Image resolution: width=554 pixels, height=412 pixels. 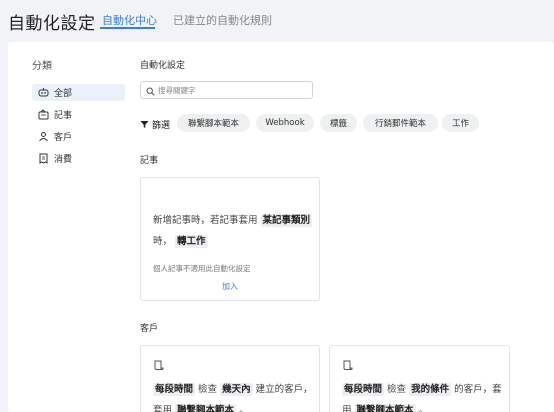 What do you see at coordinates (191, 241) in the screenshot?
I see `card-tag-convert-task: 轉工作` at bounding box center [191, 241].